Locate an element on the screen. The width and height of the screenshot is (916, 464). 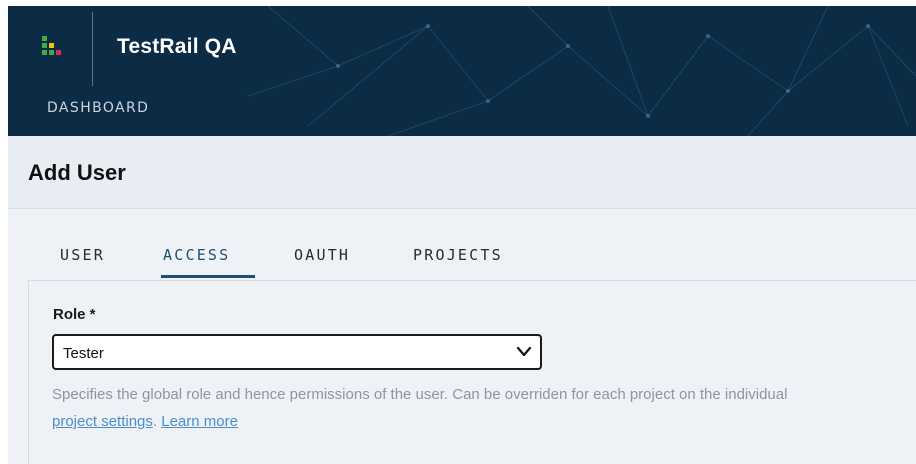
role-select-value: Tester is located at coordinates (83, 353).